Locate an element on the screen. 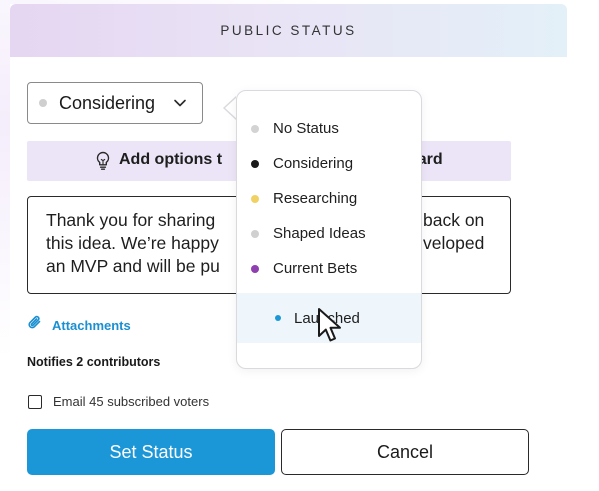 This screenshot has width=599, height=491. dropdown-item-researching: Researching is located at coordinates (329, 198).